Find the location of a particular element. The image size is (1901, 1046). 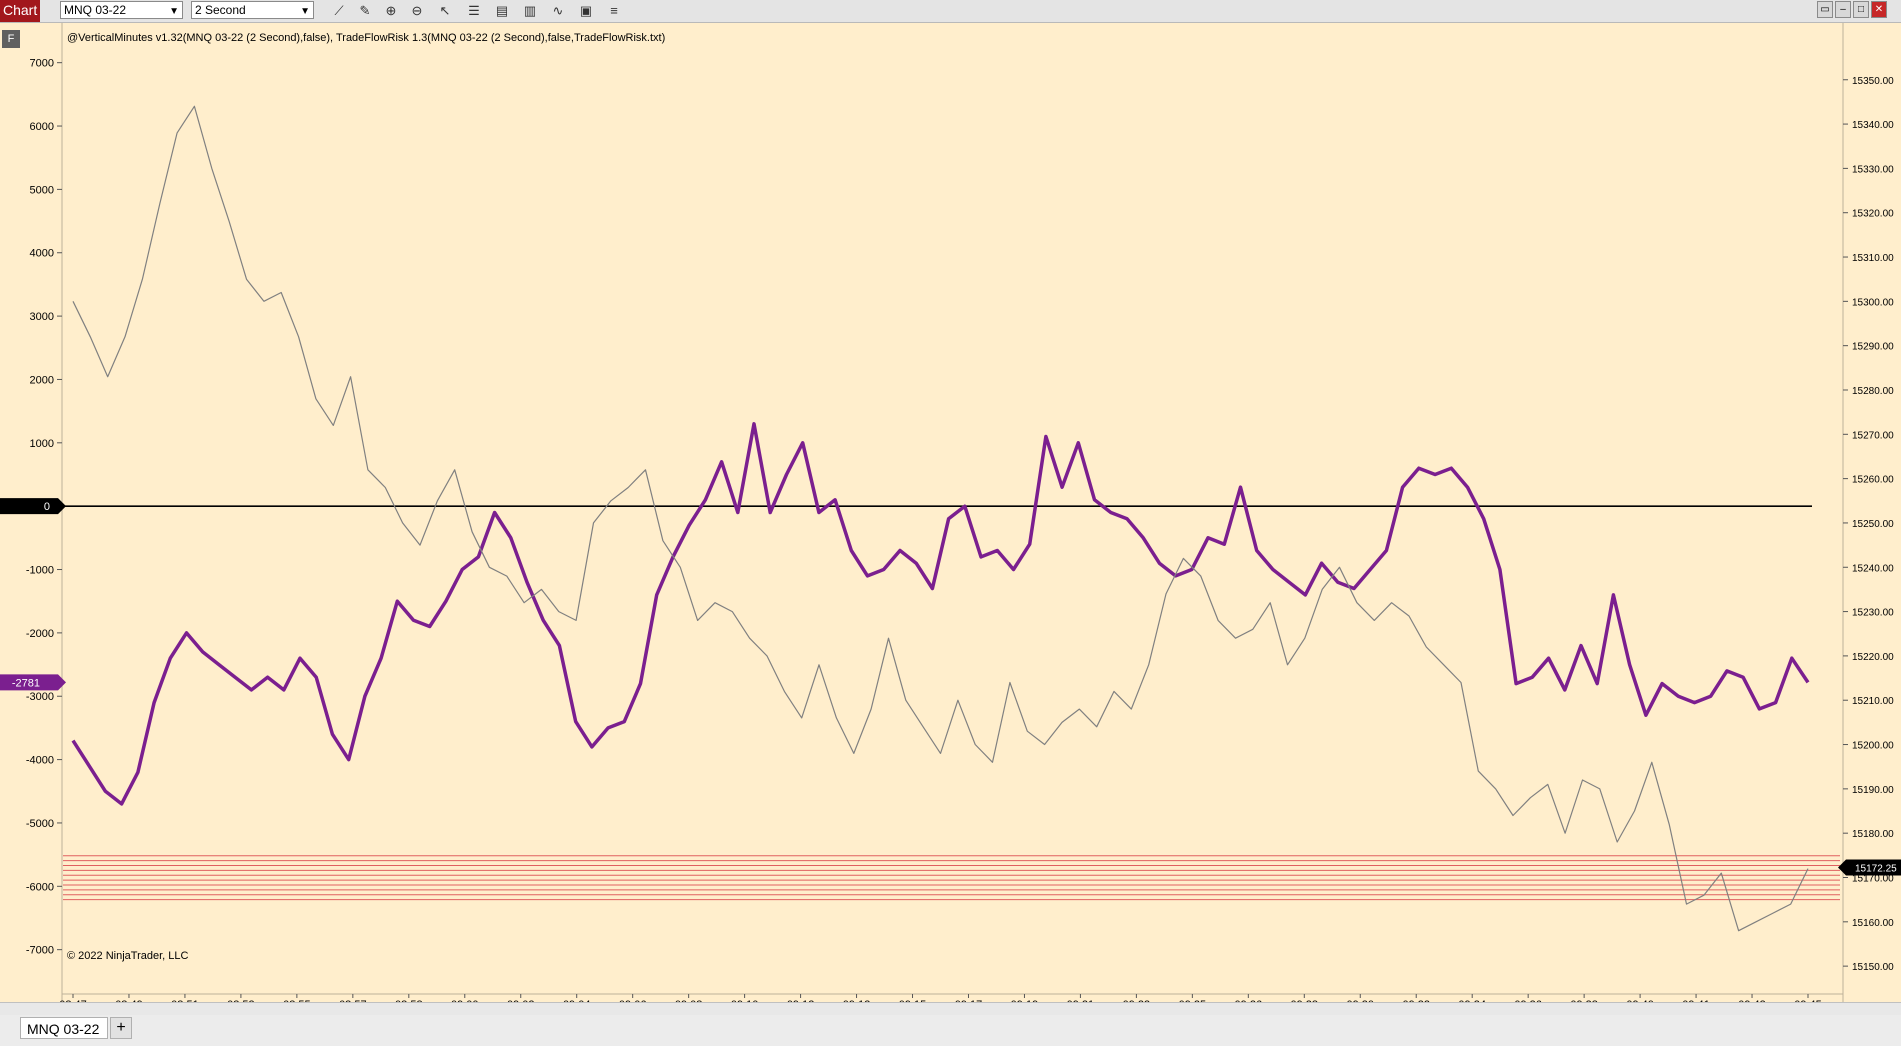

left-tick-label: 6000 is located at coordinates (42, 127).